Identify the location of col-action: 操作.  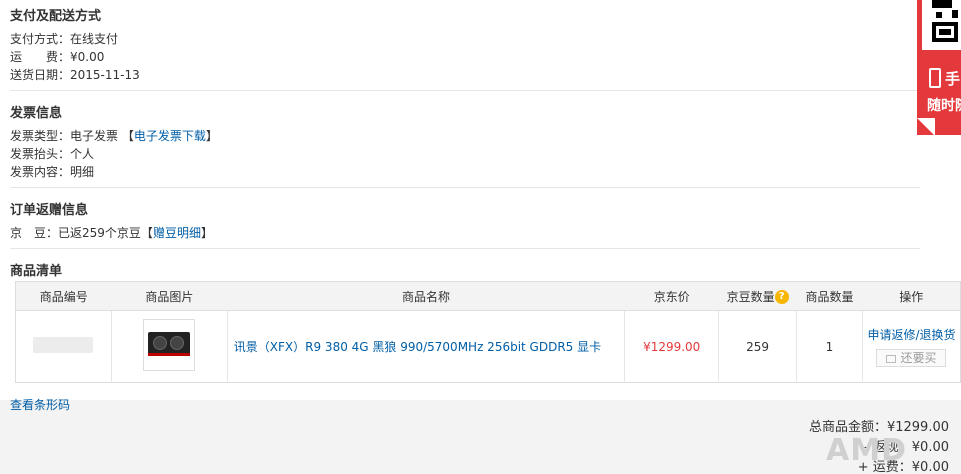
(911, 296).